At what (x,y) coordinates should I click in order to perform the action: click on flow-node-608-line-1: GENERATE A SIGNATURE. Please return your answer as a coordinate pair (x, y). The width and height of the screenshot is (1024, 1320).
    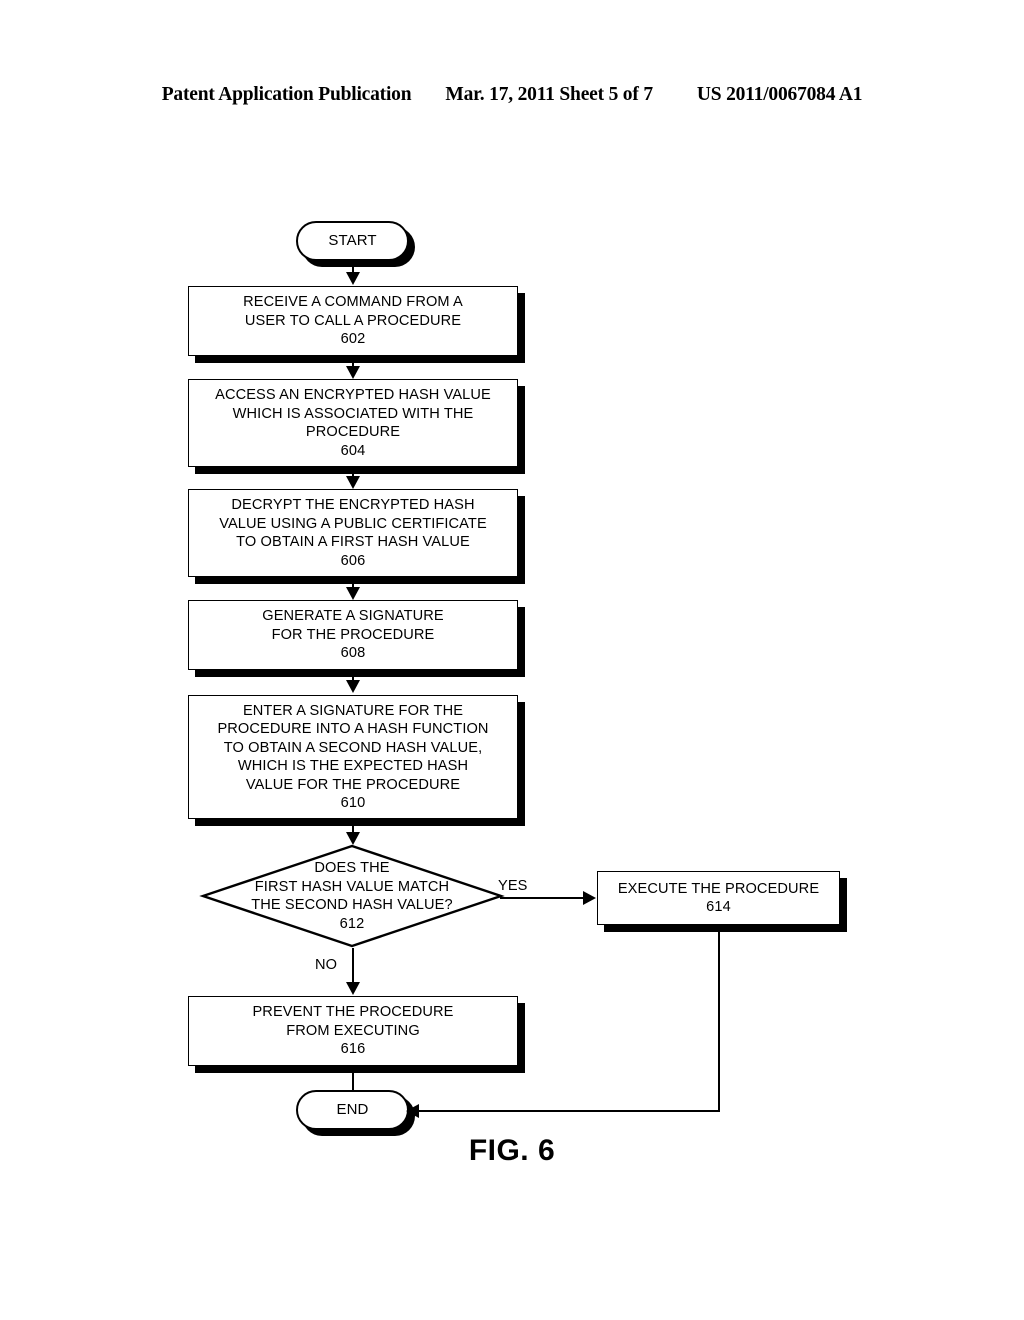
    Looking at the image, I should click on (353, 616).